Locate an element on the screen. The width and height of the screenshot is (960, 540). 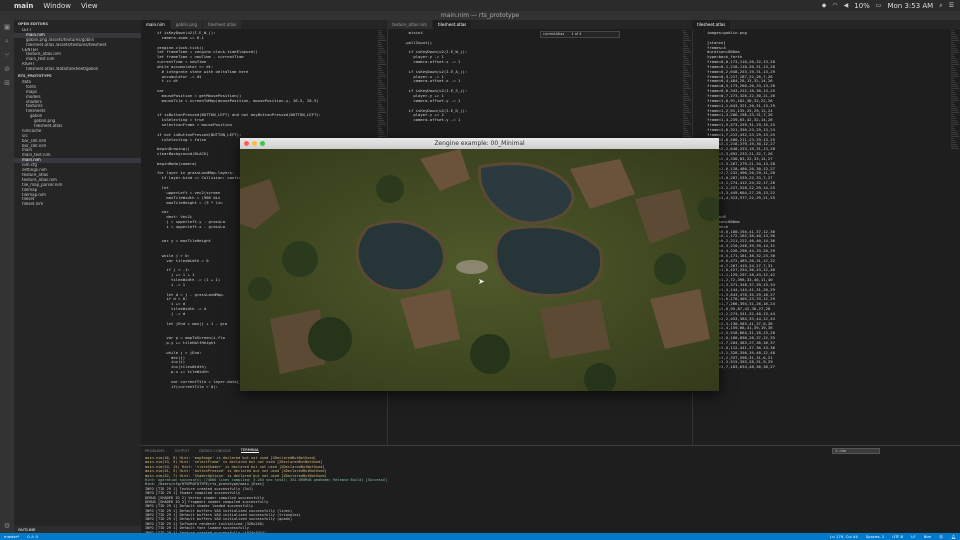
outline-header: OUTLINE is located at coordinates (77, 529).